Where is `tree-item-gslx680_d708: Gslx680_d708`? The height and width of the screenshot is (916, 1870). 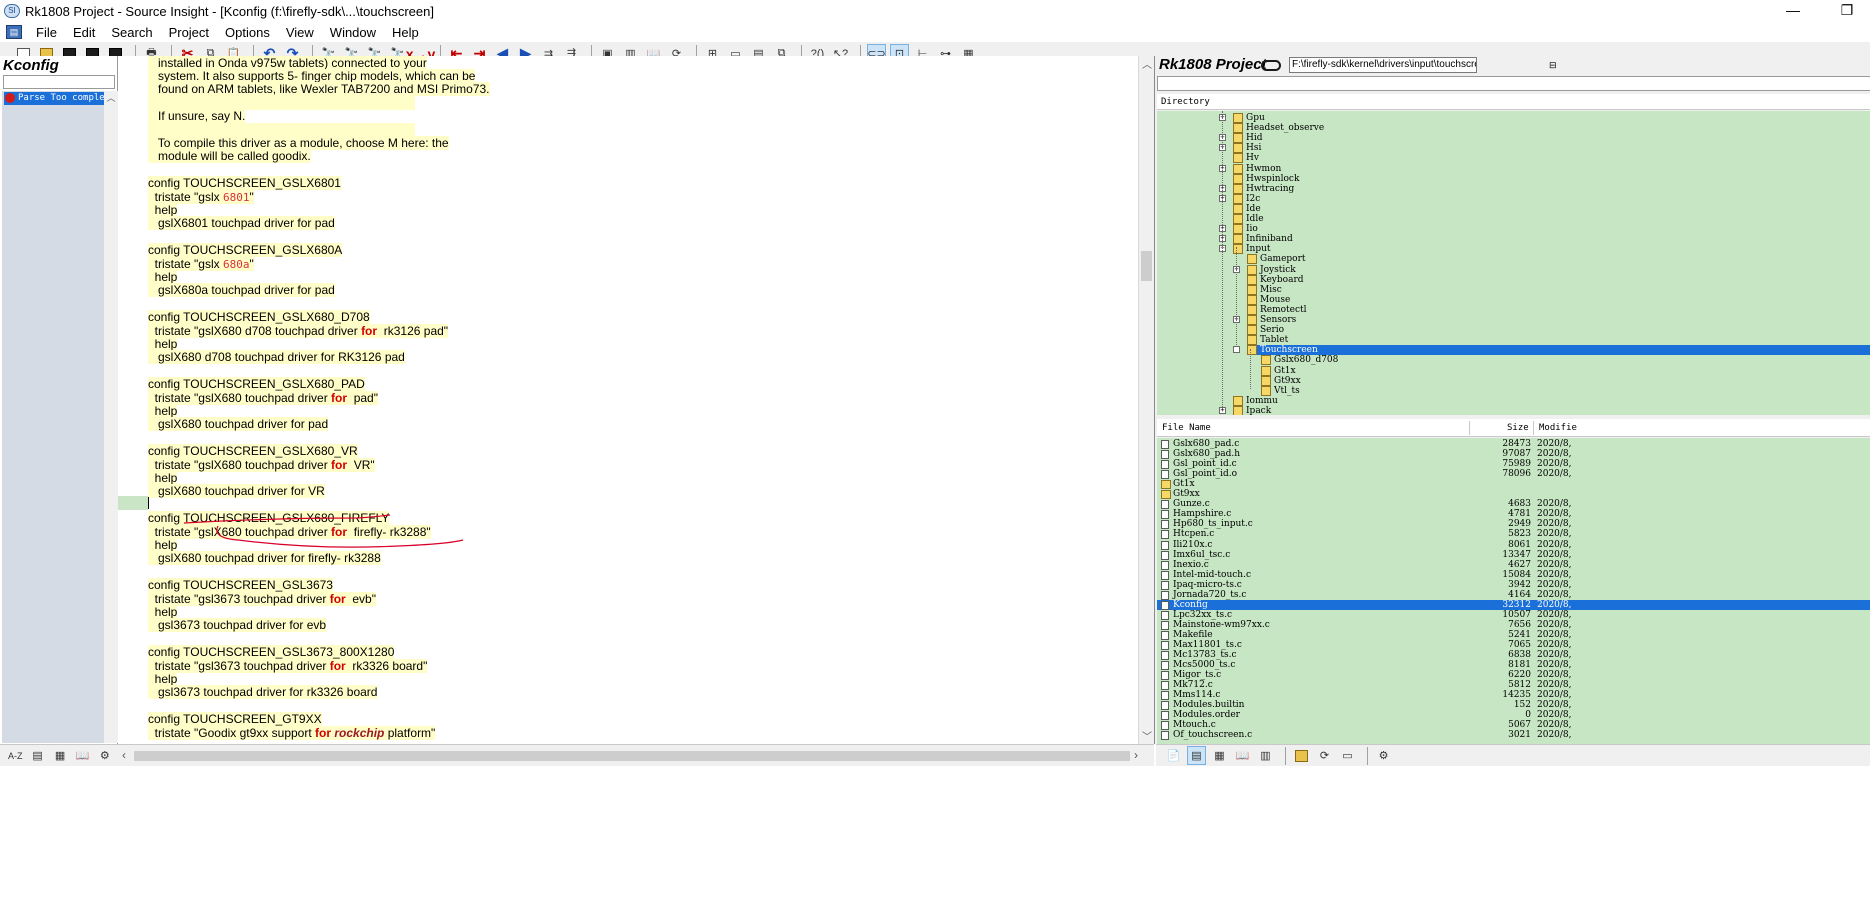 tree-item-gslx680_d708: Gslx680_d708 is located at coordinates (1299, 360).